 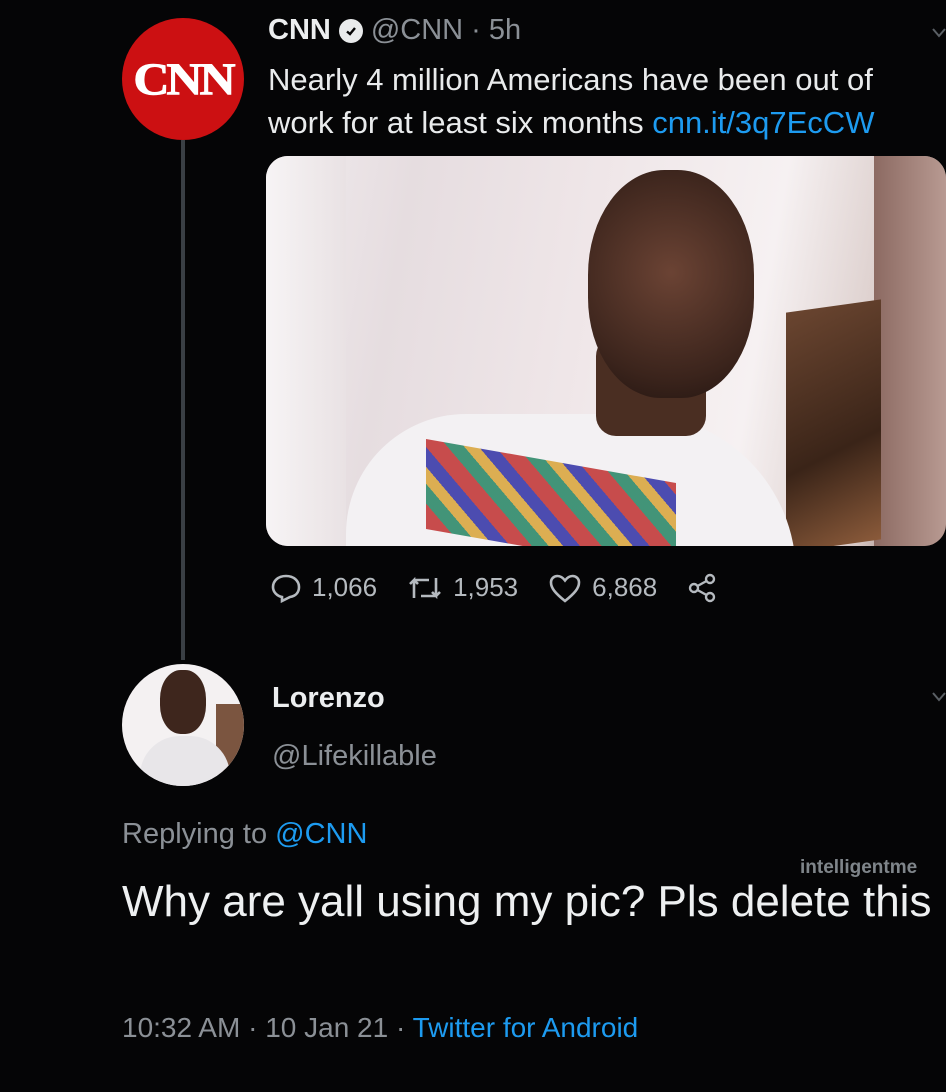 What do you see at coordinates (286, 588) in the screenshot?
I see `reply-icon` at bounding box center [286, 588].